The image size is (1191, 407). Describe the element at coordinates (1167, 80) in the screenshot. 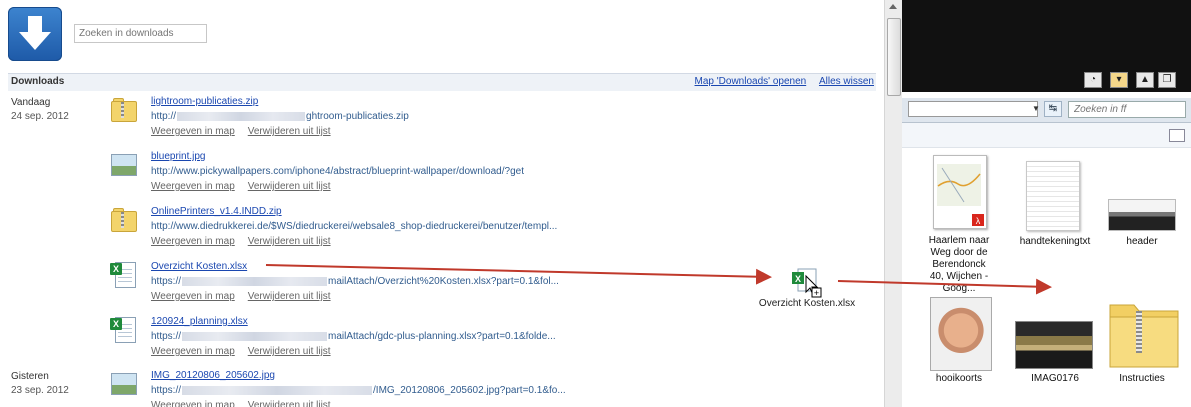

I see `toolbar-window-icon: ❐` at that location.